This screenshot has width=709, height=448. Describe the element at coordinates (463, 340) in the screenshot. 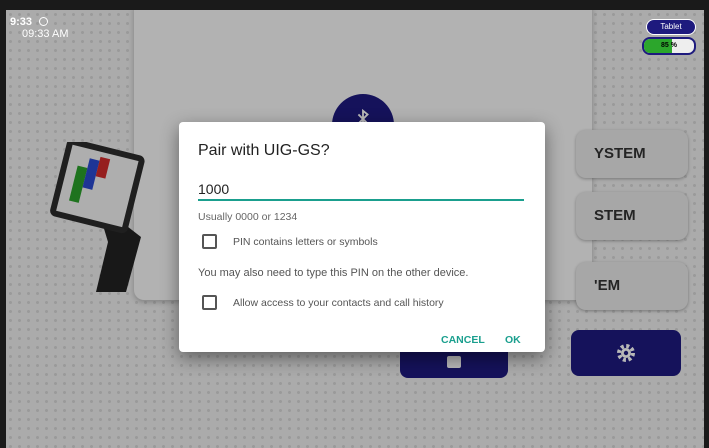

I see `cancel-button: CANCEL` at that location.